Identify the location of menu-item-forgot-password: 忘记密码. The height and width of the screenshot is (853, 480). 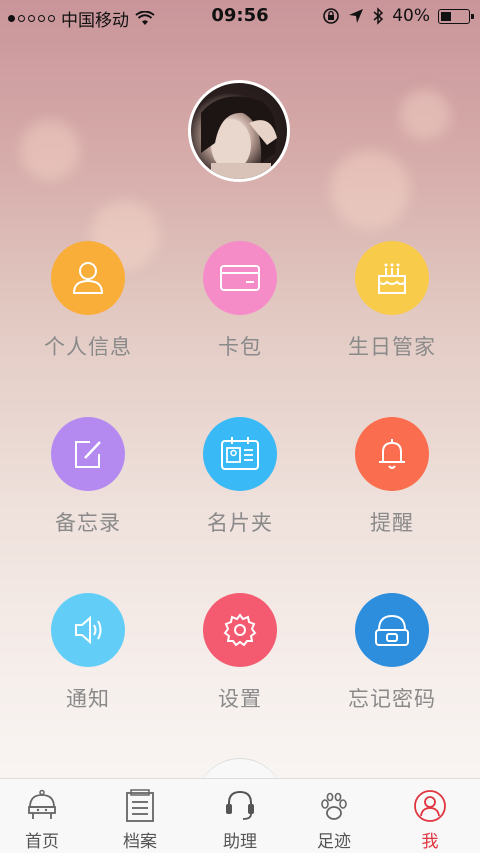
(392, 653).